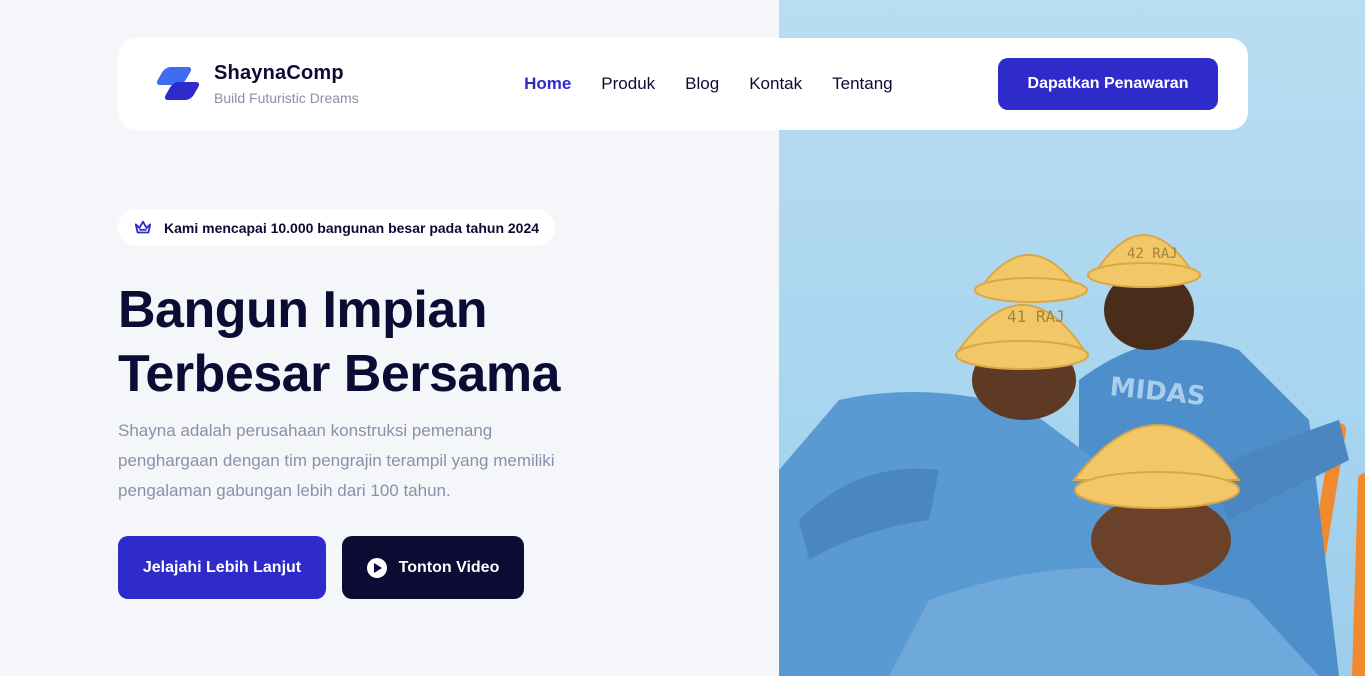 This screenshot has width=1365, height=676. I want to click on brand: ShaynaComp Build Futuristic Dreams, so click(255, 84).